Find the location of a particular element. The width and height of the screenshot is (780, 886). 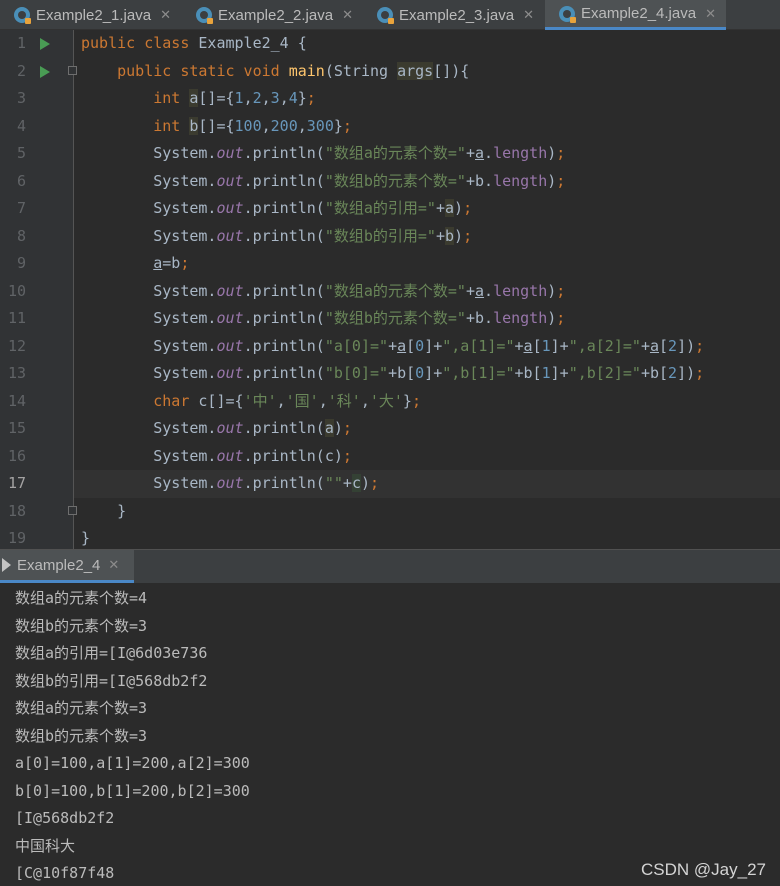

code-line: 8 System.out.println("数组b的引用="+b); is located at coordinates (390, 237).